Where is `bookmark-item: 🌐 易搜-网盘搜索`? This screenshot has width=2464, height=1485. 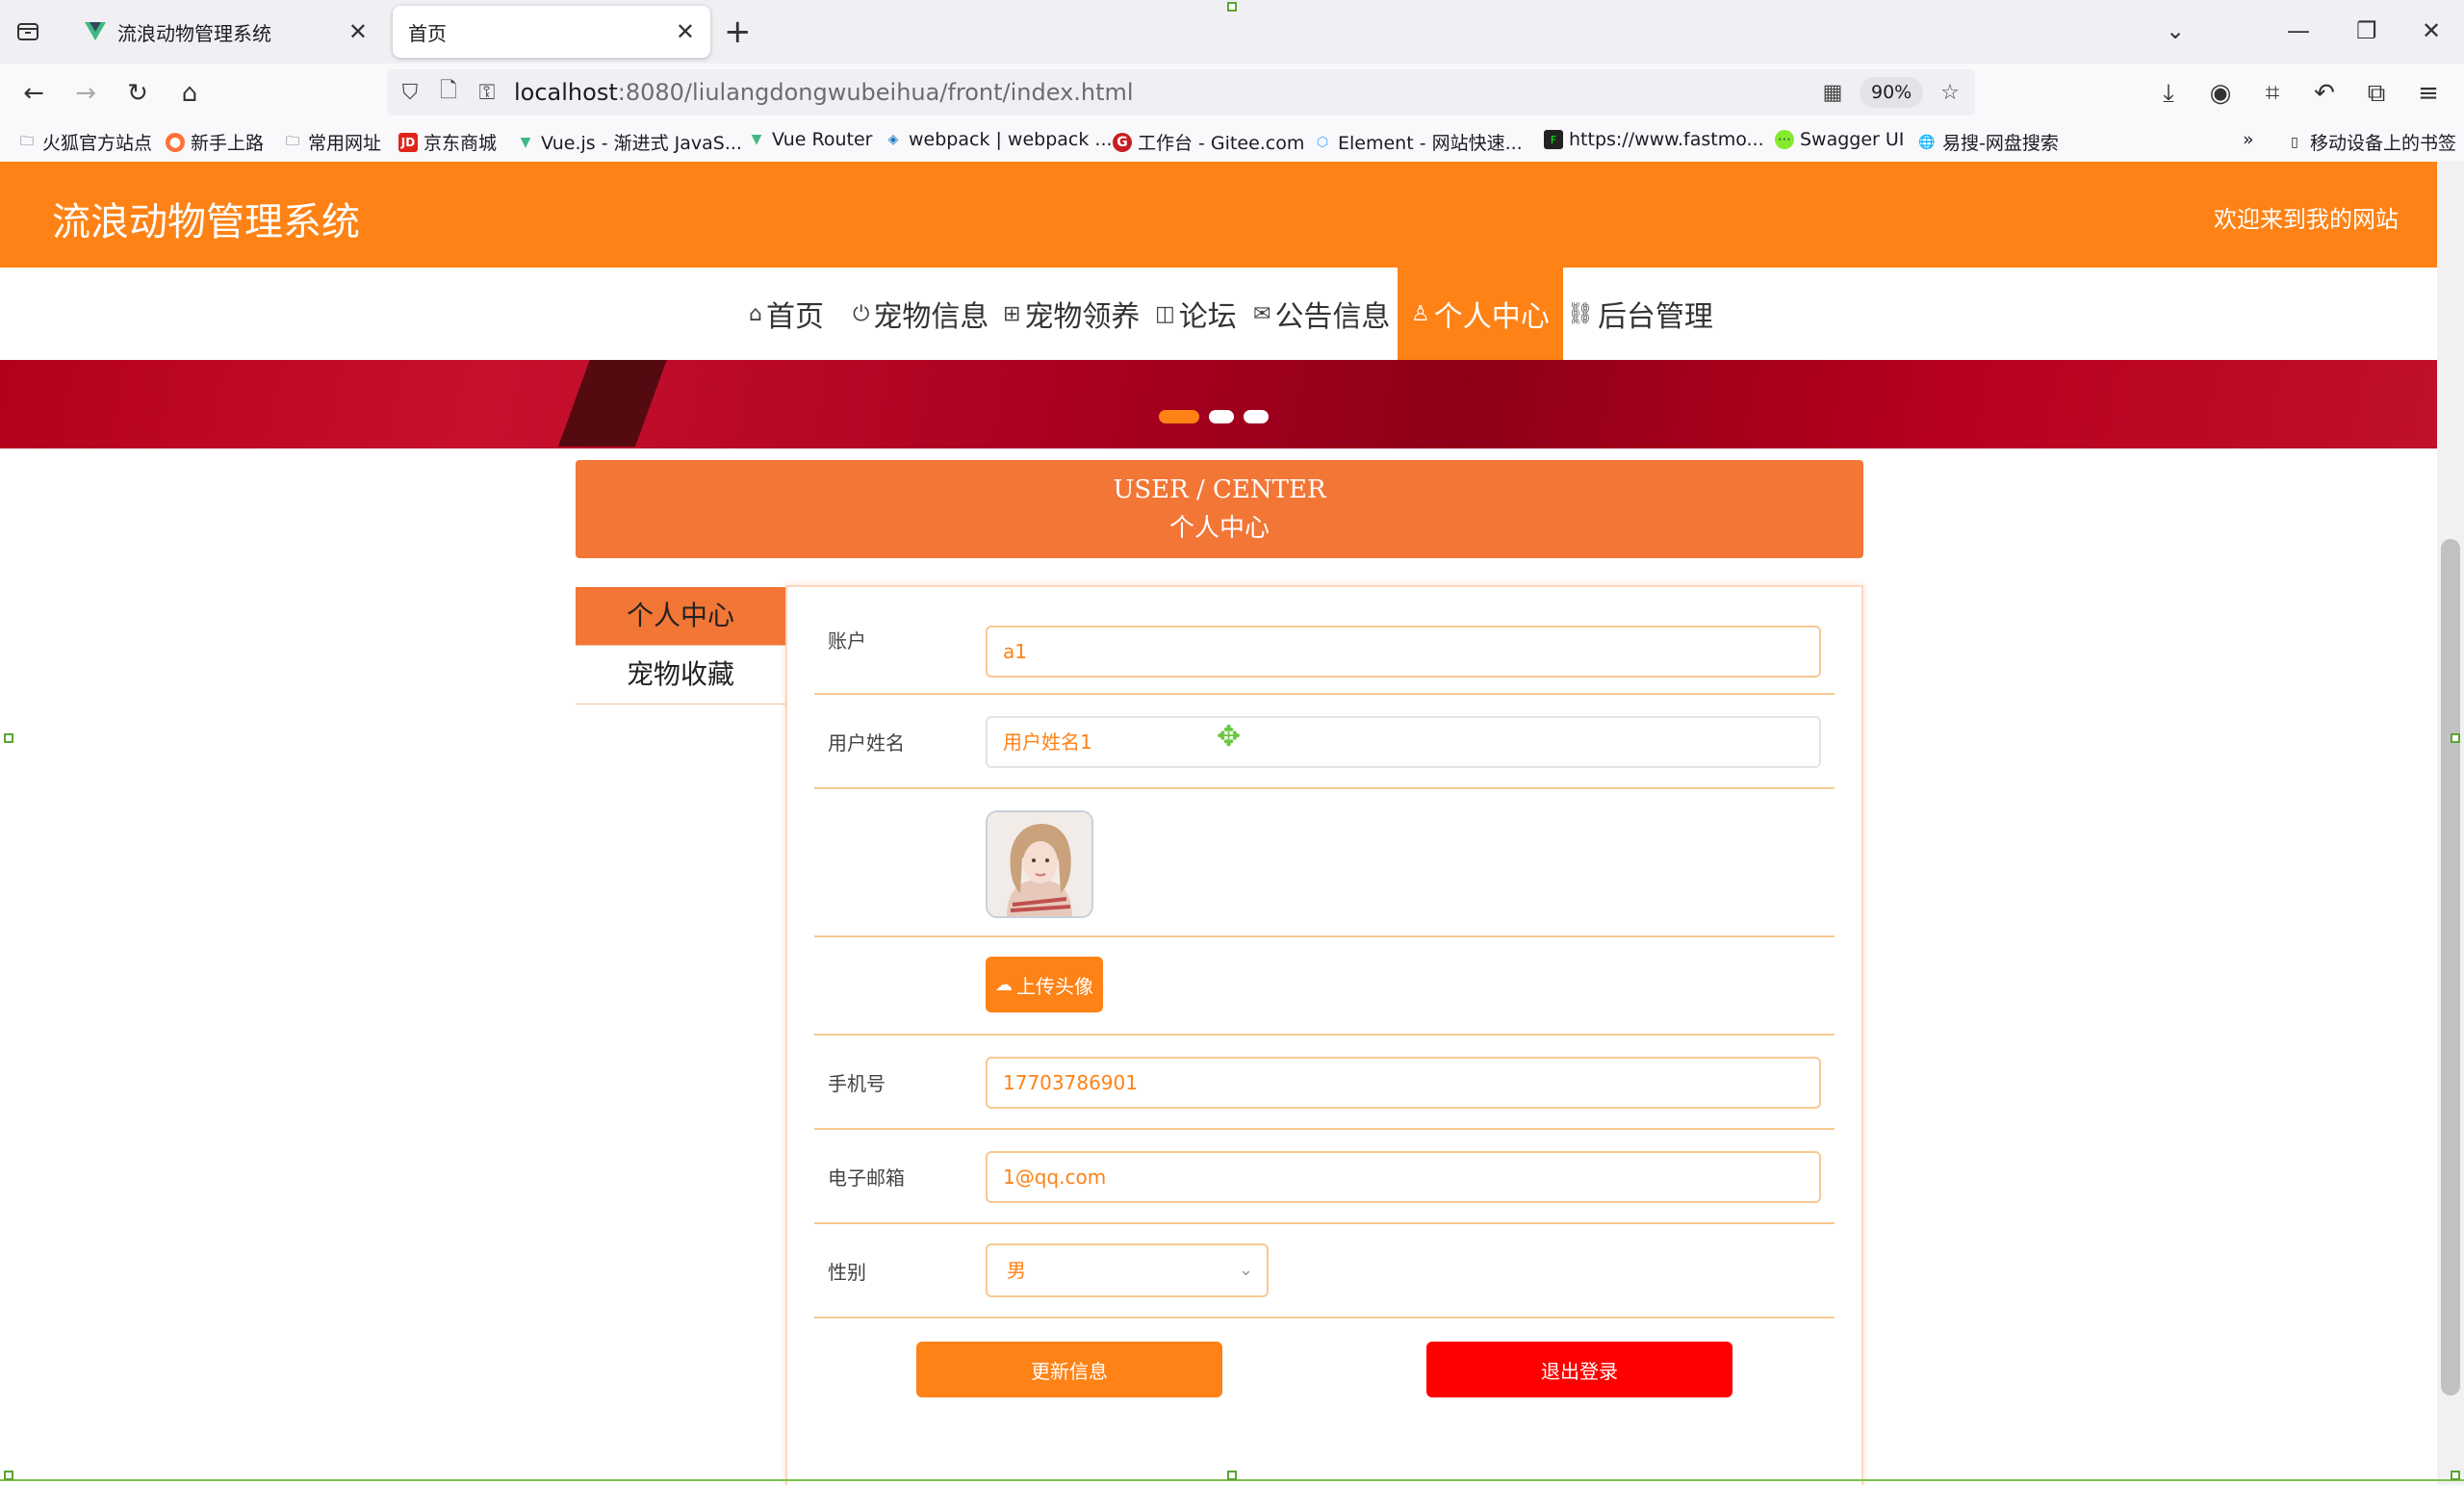 bookmark-item: 🌐 易搜-网盘搜索 is located at coordinates (1988, 142).